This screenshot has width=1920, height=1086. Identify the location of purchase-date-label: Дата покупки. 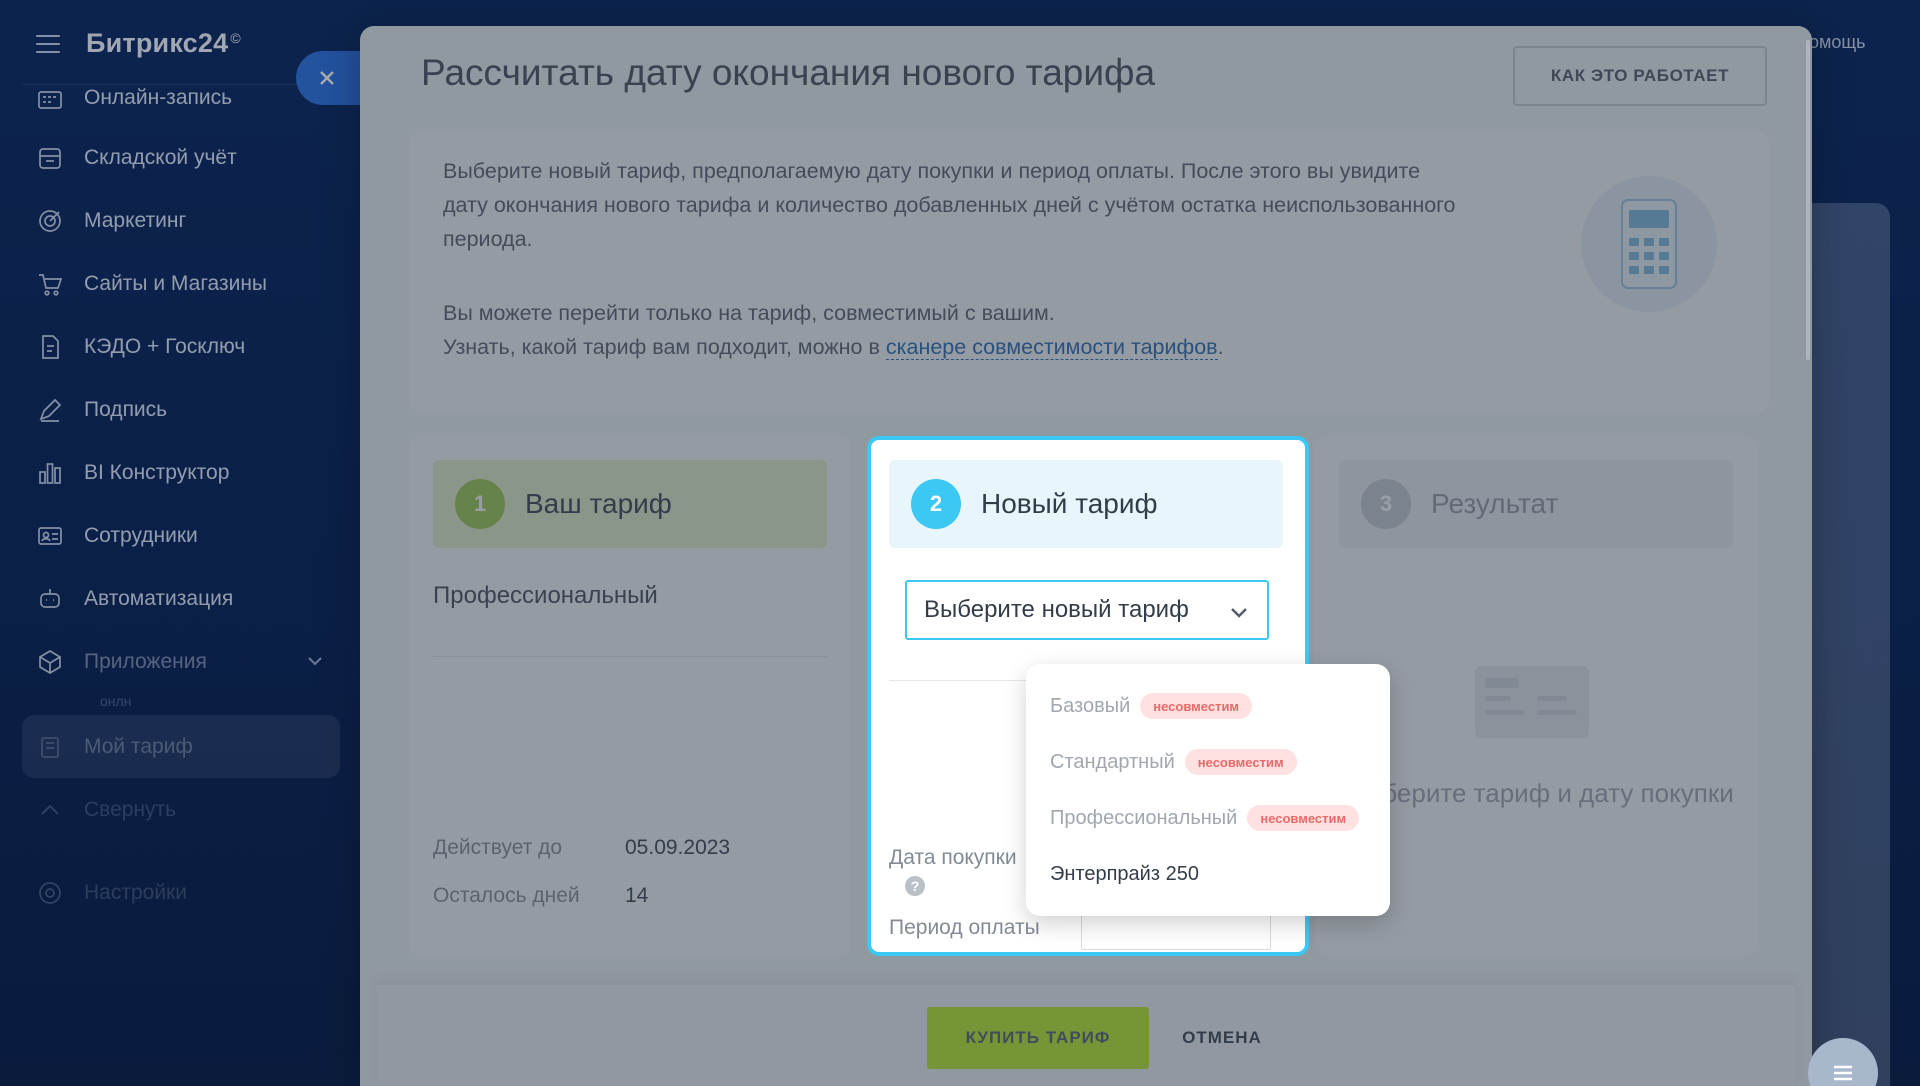
(953, 857).